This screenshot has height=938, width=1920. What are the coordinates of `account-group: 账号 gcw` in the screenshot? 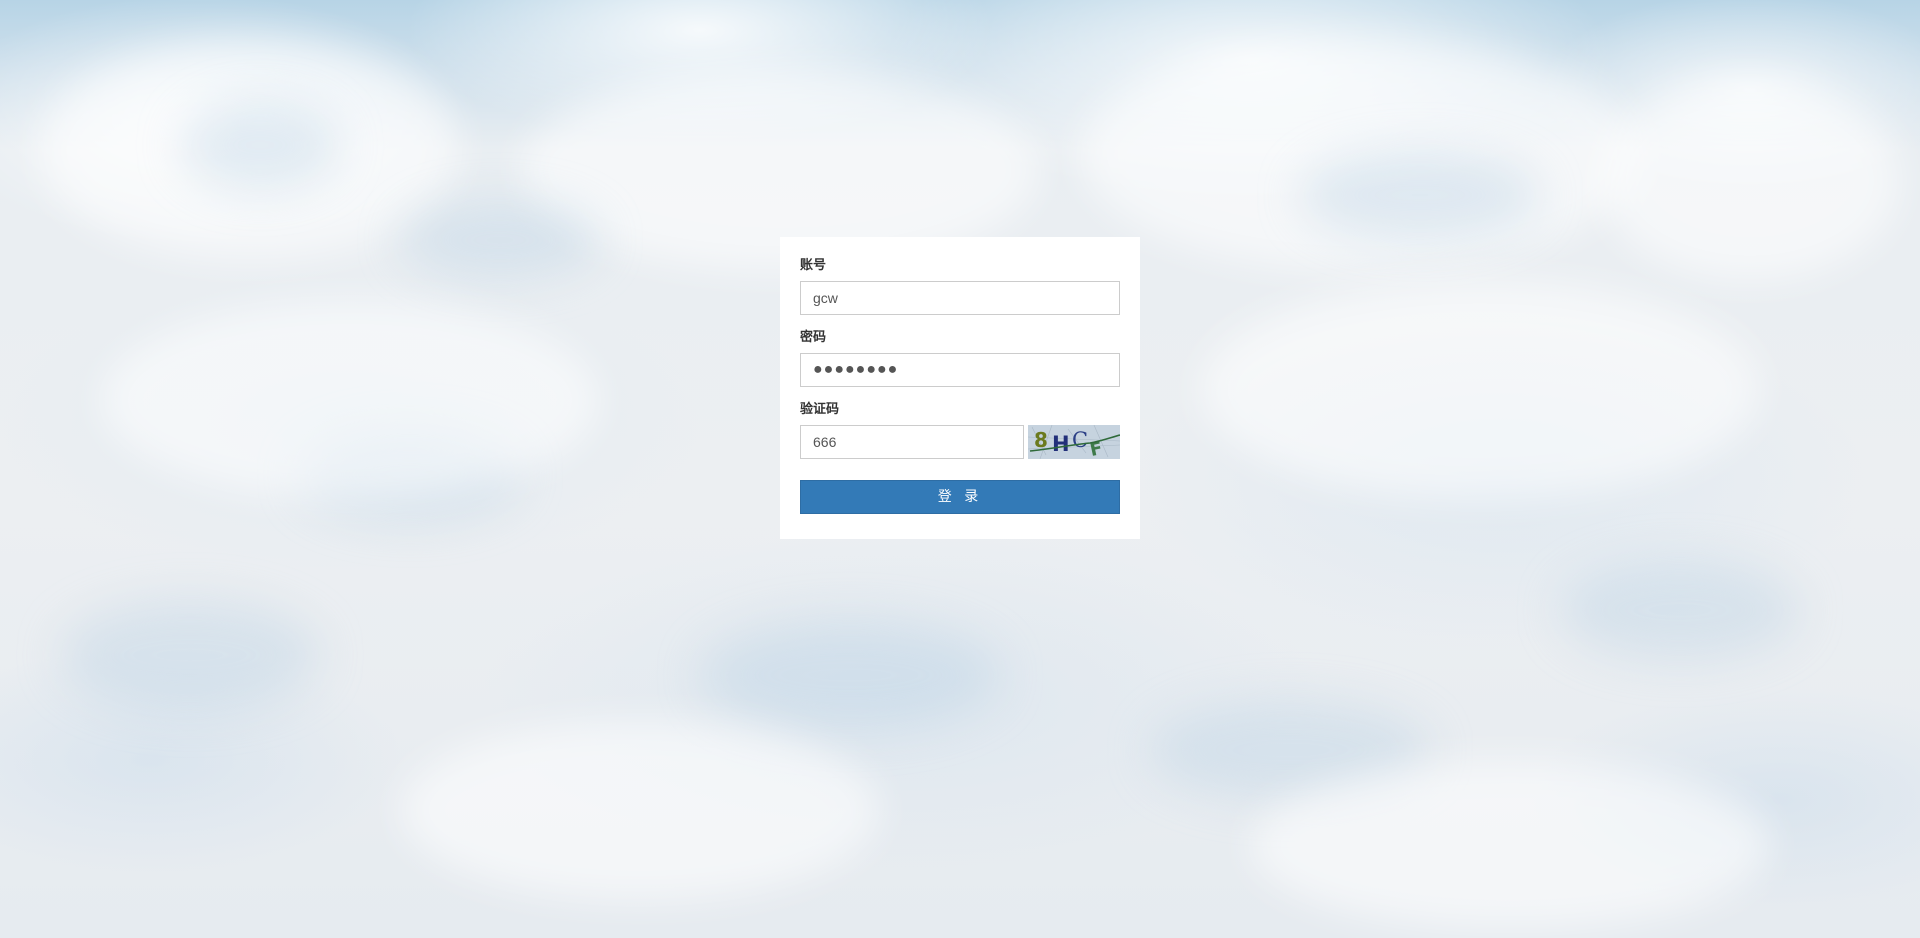 It's located at (960, 286).